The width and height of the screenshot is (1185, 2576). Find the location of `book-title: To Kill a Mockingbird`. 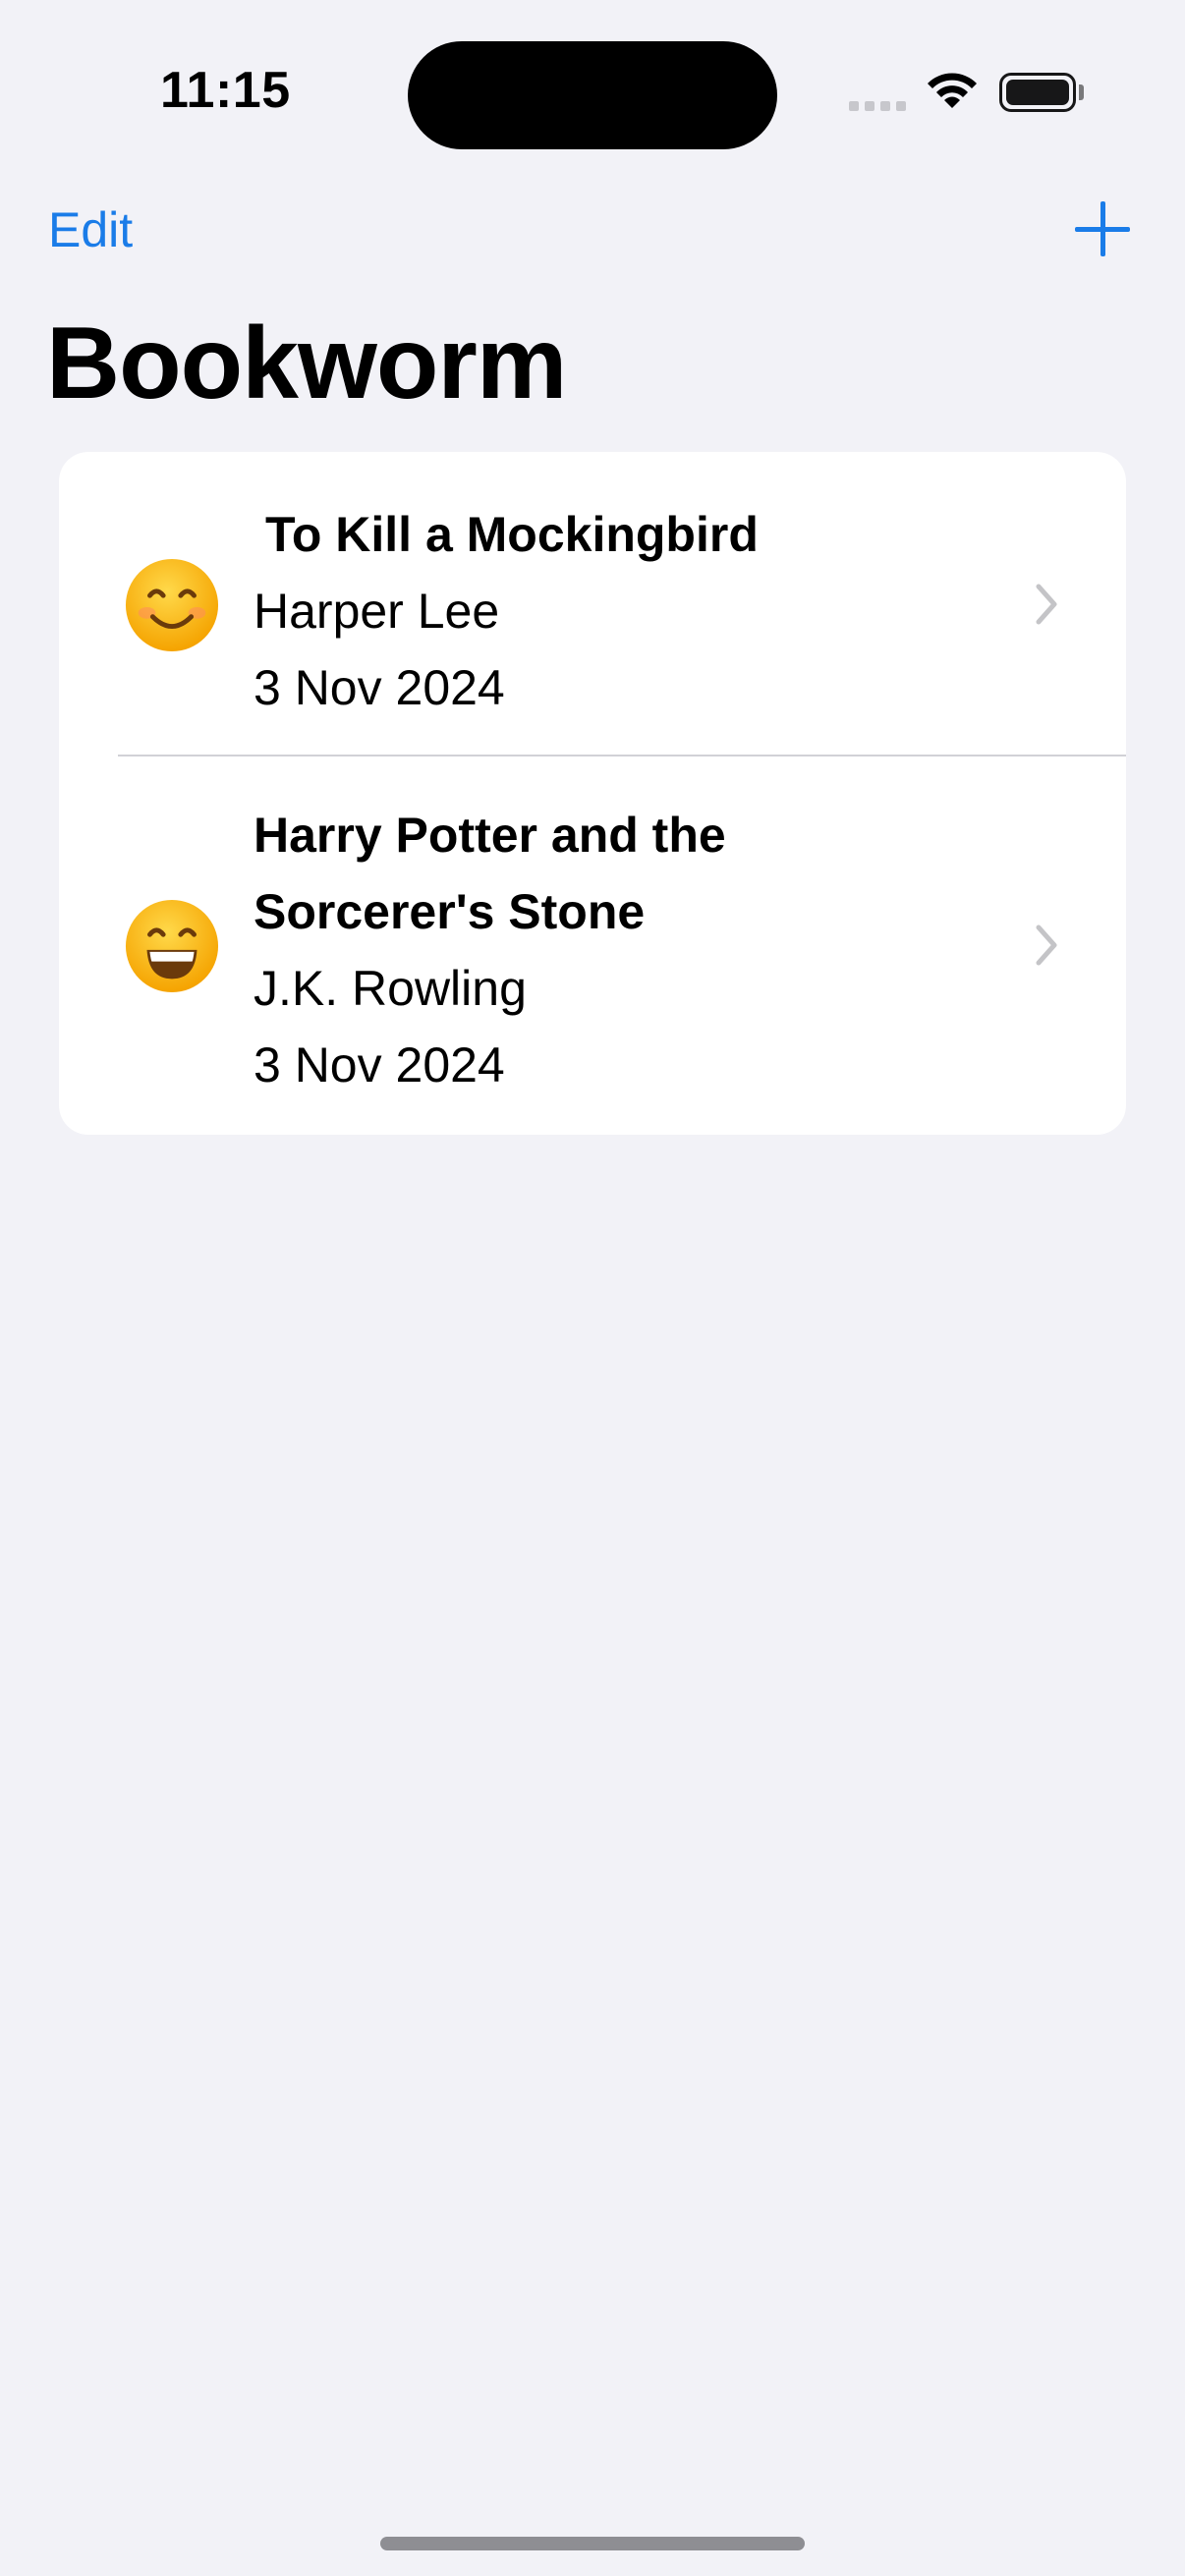

book-title: To Kill a Mockingbird is located at coordinates (507, 534).